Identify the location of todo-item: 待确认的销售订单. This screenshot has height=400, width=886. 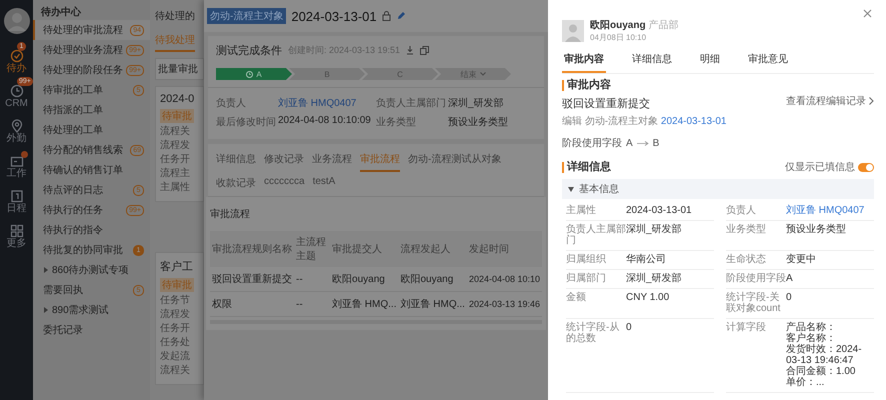
(91, 170).